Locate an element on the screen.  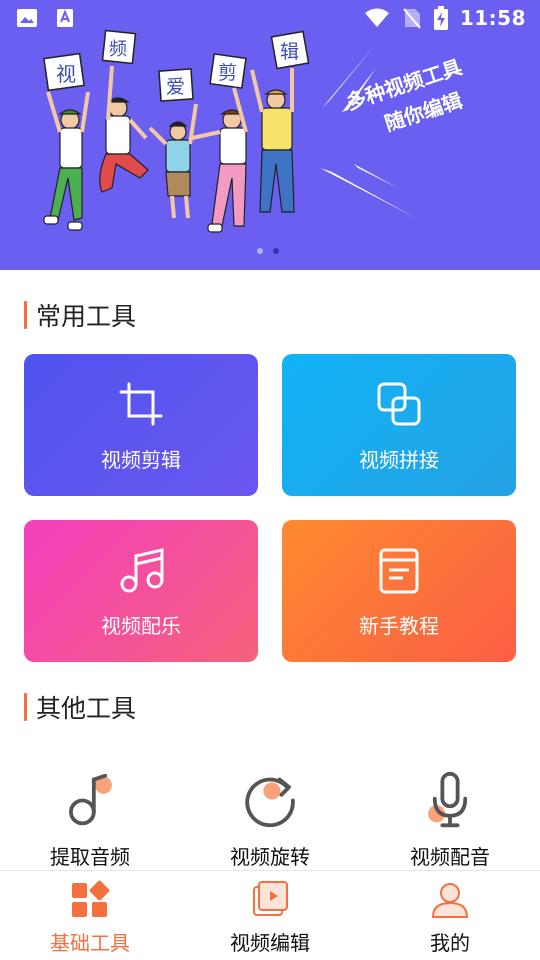
tool-label: 视频配音 is located at coordinates (450, 857).